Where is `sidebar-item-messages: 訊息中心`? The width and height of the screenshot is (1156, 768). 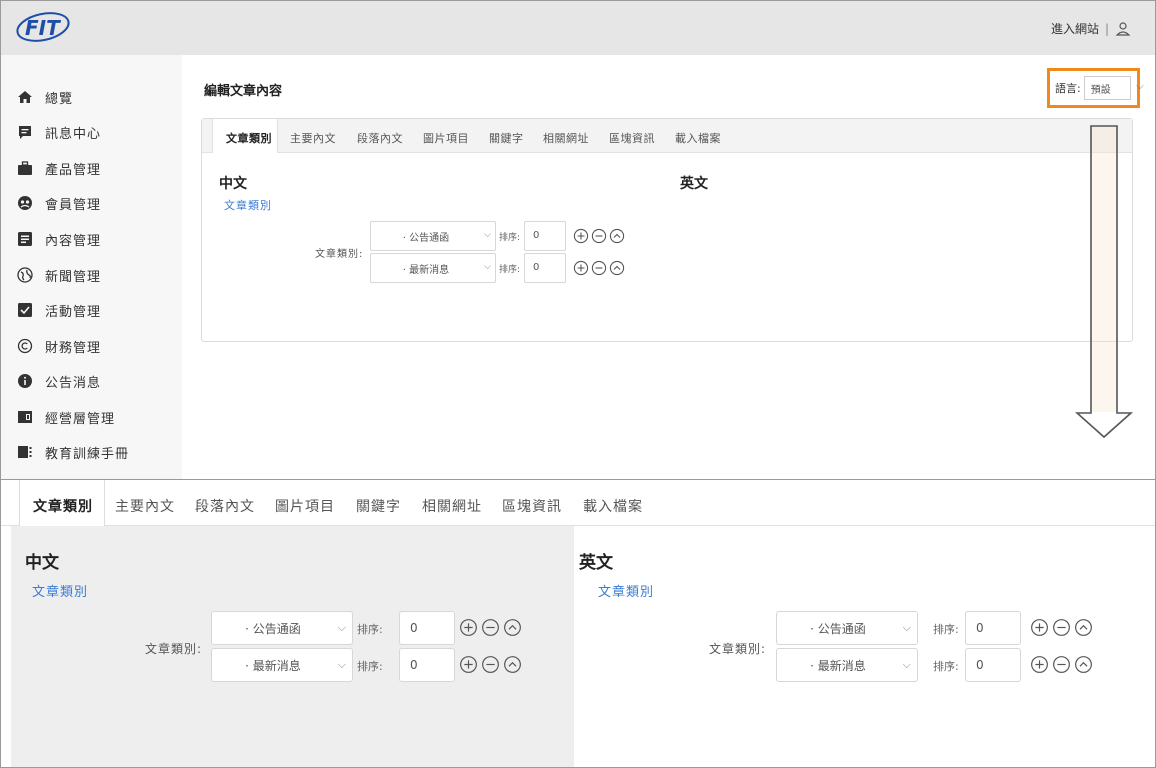
sidebar-item-messages: 訊息中心 is located at coordinates (59, 132).